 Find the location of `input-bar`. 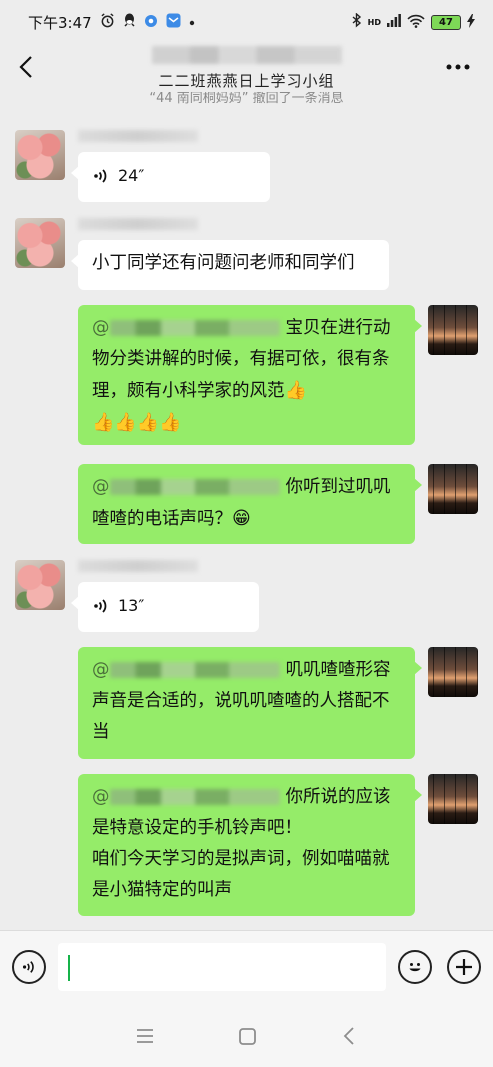

input-bar is located at coordinates (246, 967).